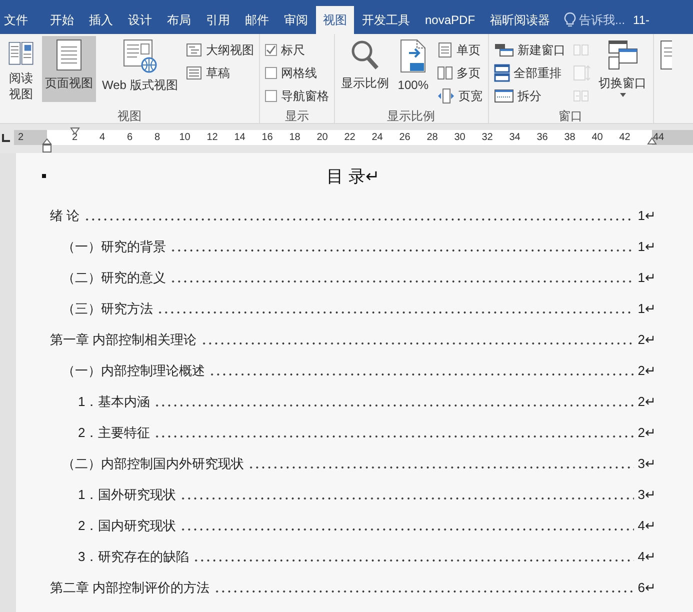 This screenshot has height=612, width=693. Describe the element at coordinates (134, 557) in the screenshot. I see `toc-entry: 3．研究存在的缺陷` at that location.